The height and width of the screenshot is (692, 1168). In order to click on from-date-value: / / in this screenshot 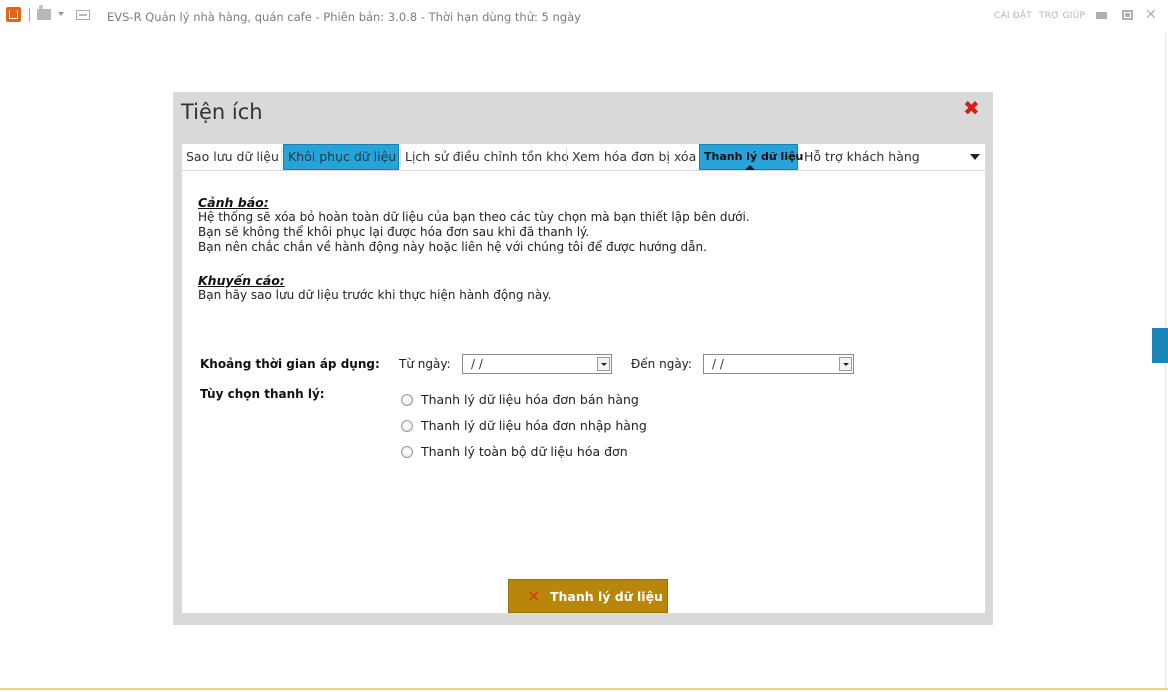, I will do `click(477, 364)`.